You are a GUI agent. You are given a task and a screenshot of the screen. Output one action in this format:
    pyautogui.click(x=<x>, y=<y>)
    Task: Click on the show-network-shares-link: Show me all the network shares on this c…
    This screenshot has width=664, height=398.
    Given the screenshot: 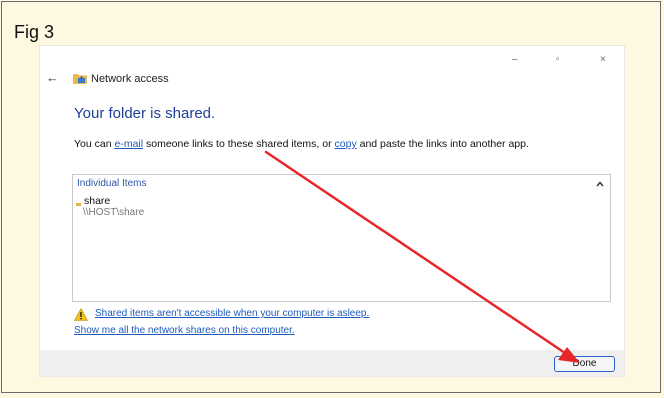 What is the action you would take?
    pyautogui.click(x=184, y=330)
    